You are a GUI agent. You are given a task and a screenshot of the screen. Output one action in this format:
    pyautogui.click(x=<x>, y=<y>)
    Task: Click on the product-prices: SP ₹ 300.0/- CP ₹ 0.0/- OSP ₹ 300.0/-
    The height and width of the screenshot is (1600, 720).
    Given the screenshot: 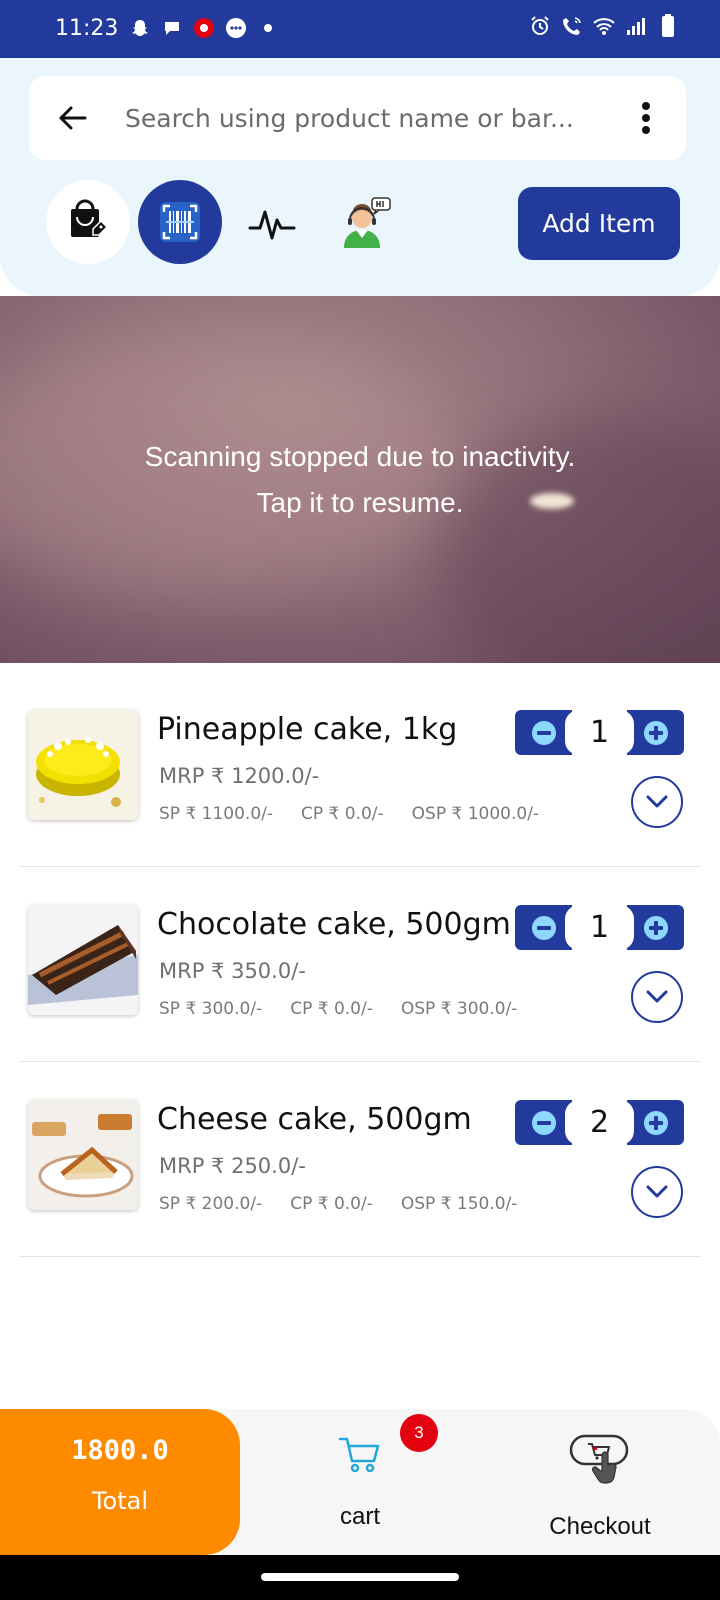 What is the action you would take?
    pyautogui.click(x=352, y=1009)
    